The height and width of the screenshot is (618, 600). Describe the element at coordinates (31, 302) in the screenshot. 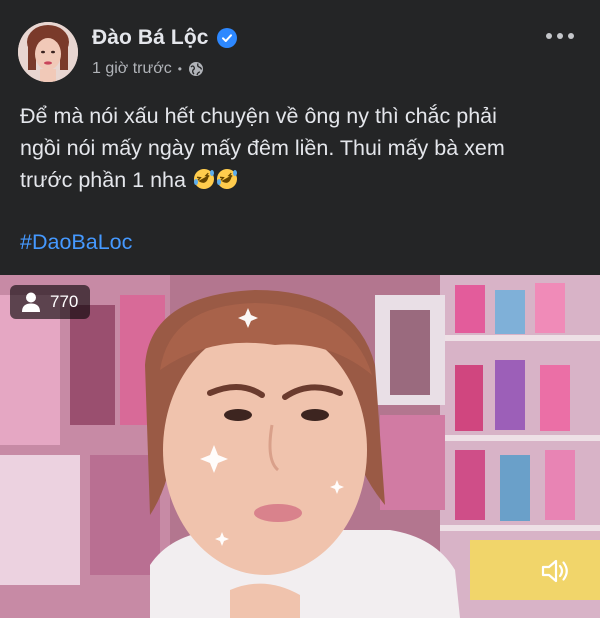

I see `person-icon` at that location.